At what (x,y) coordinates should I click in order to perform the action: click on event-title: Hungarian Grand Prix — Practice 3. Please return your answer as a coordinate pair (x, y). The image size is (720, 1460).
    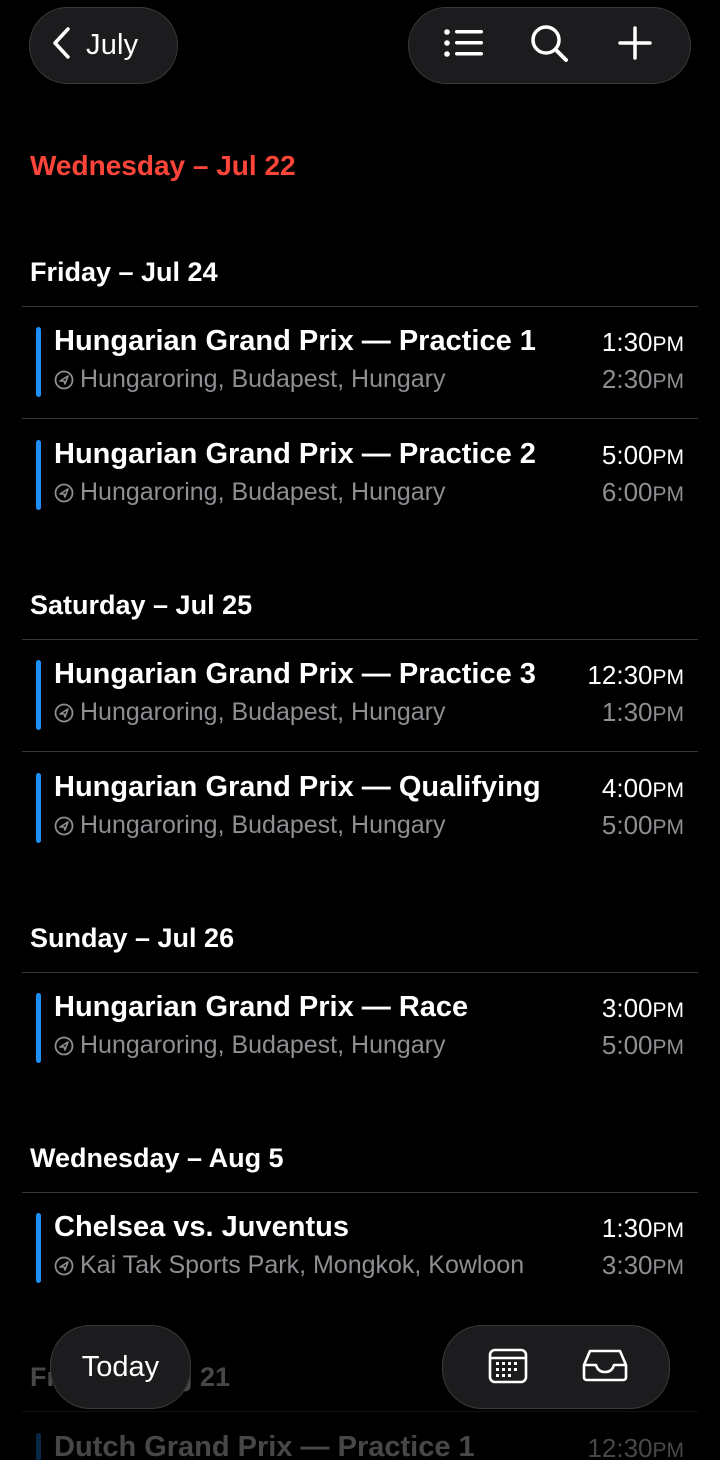
    Looking at the image, I should click on (295, 674).